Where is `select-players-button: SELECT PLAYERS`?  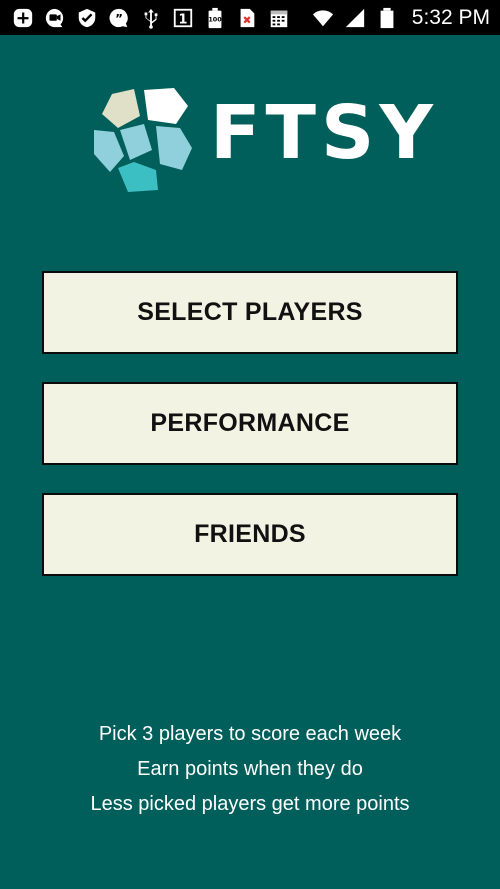 select-players-button: SELECT PLAYERS is located at coordinates (250, 312).